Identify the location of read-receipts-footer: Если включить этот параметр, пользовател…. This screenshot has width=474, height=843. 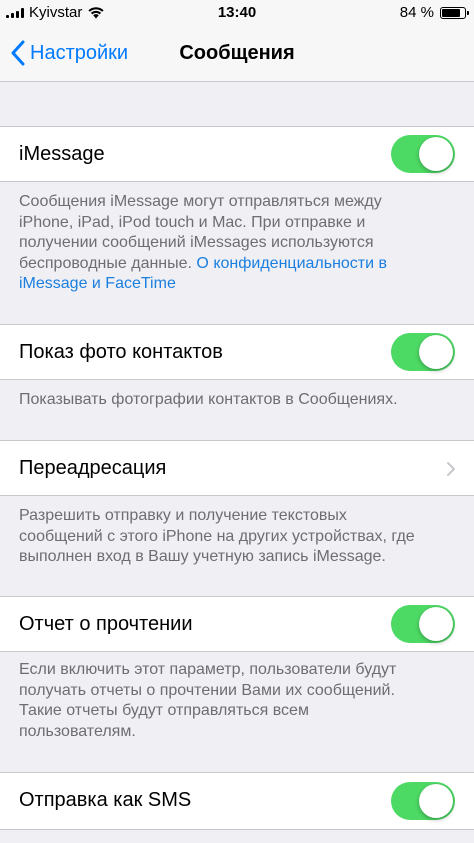
(208, 700).